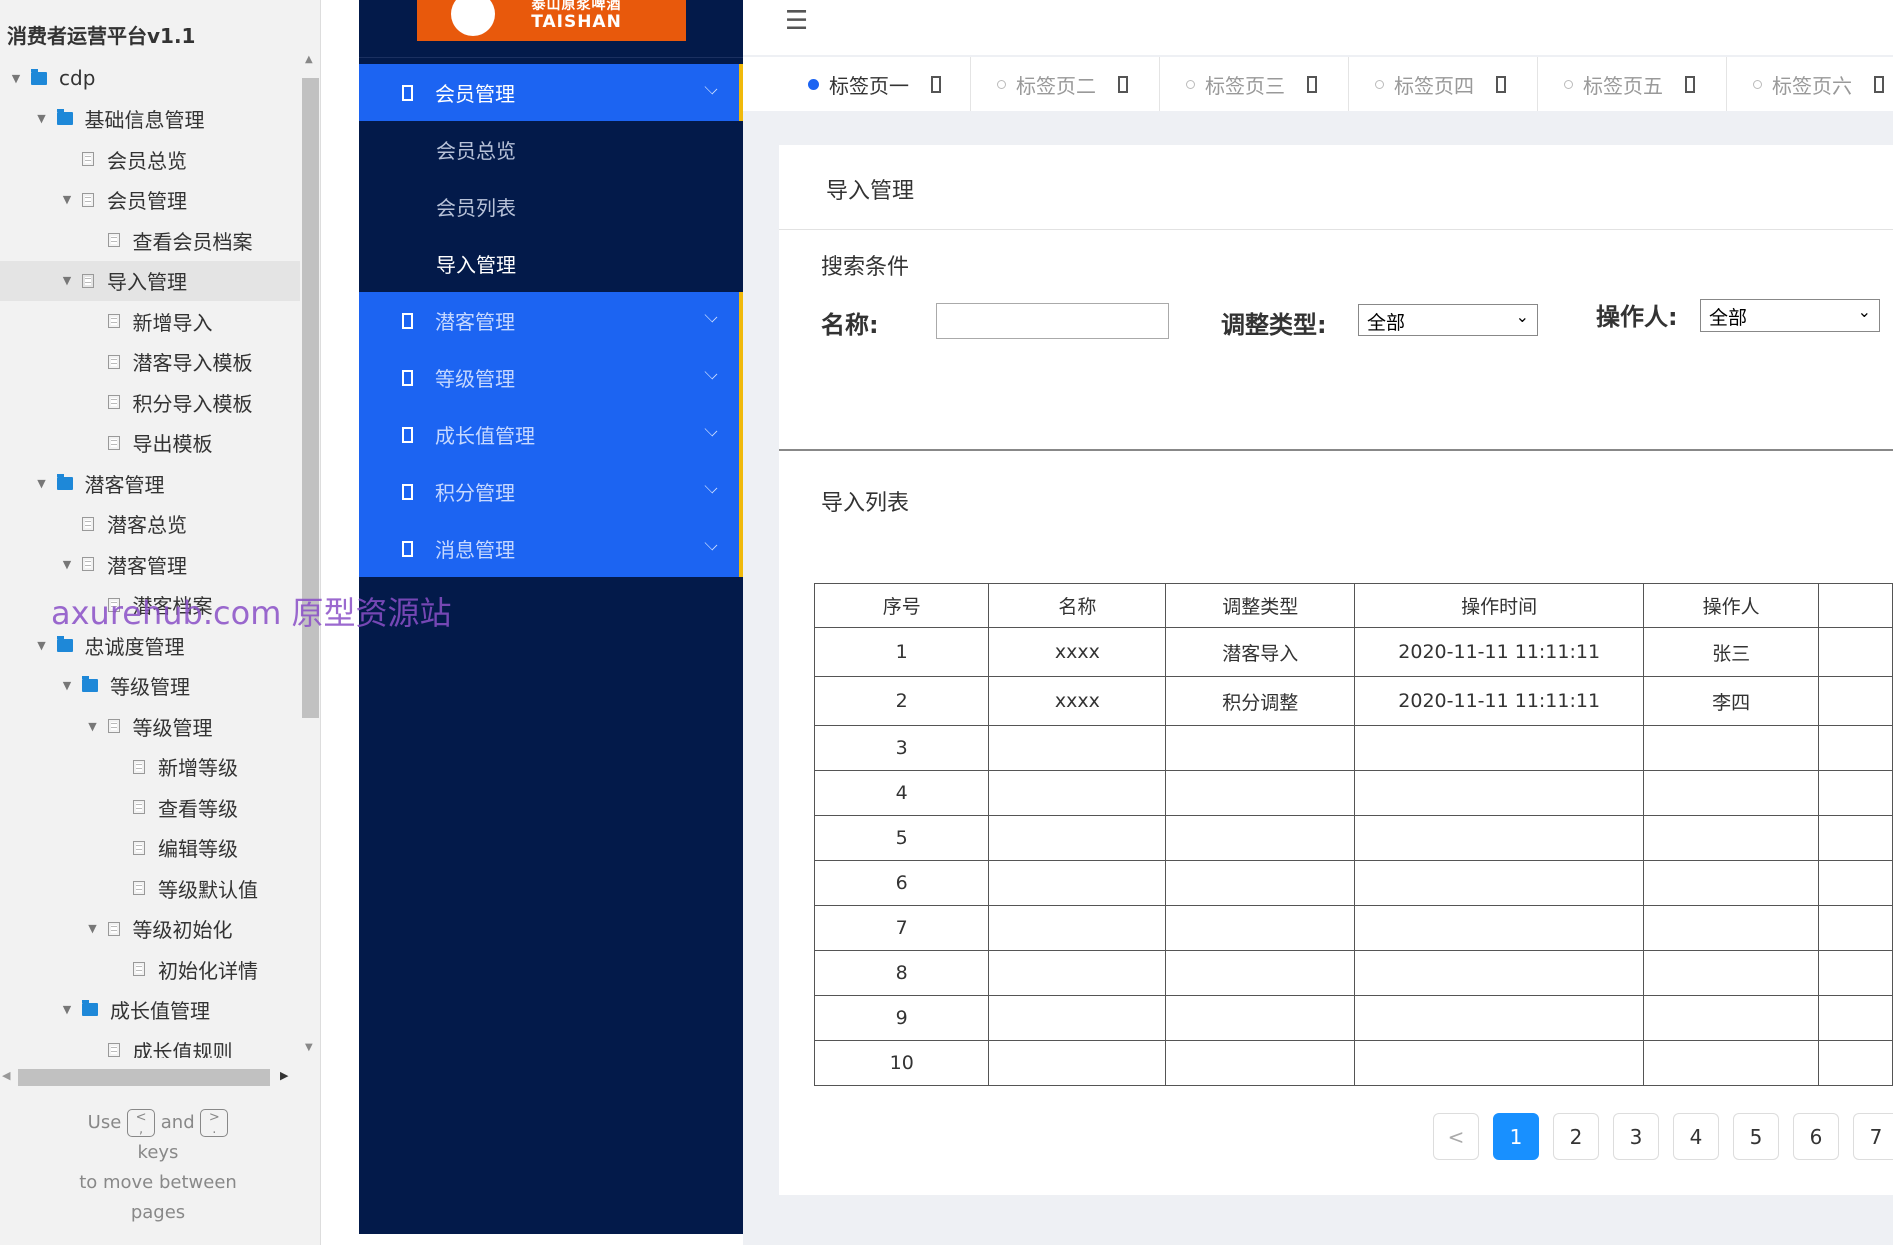 The height and width of the screenshot is (1245, 1893). I want to click on divider, so click(551, 57).